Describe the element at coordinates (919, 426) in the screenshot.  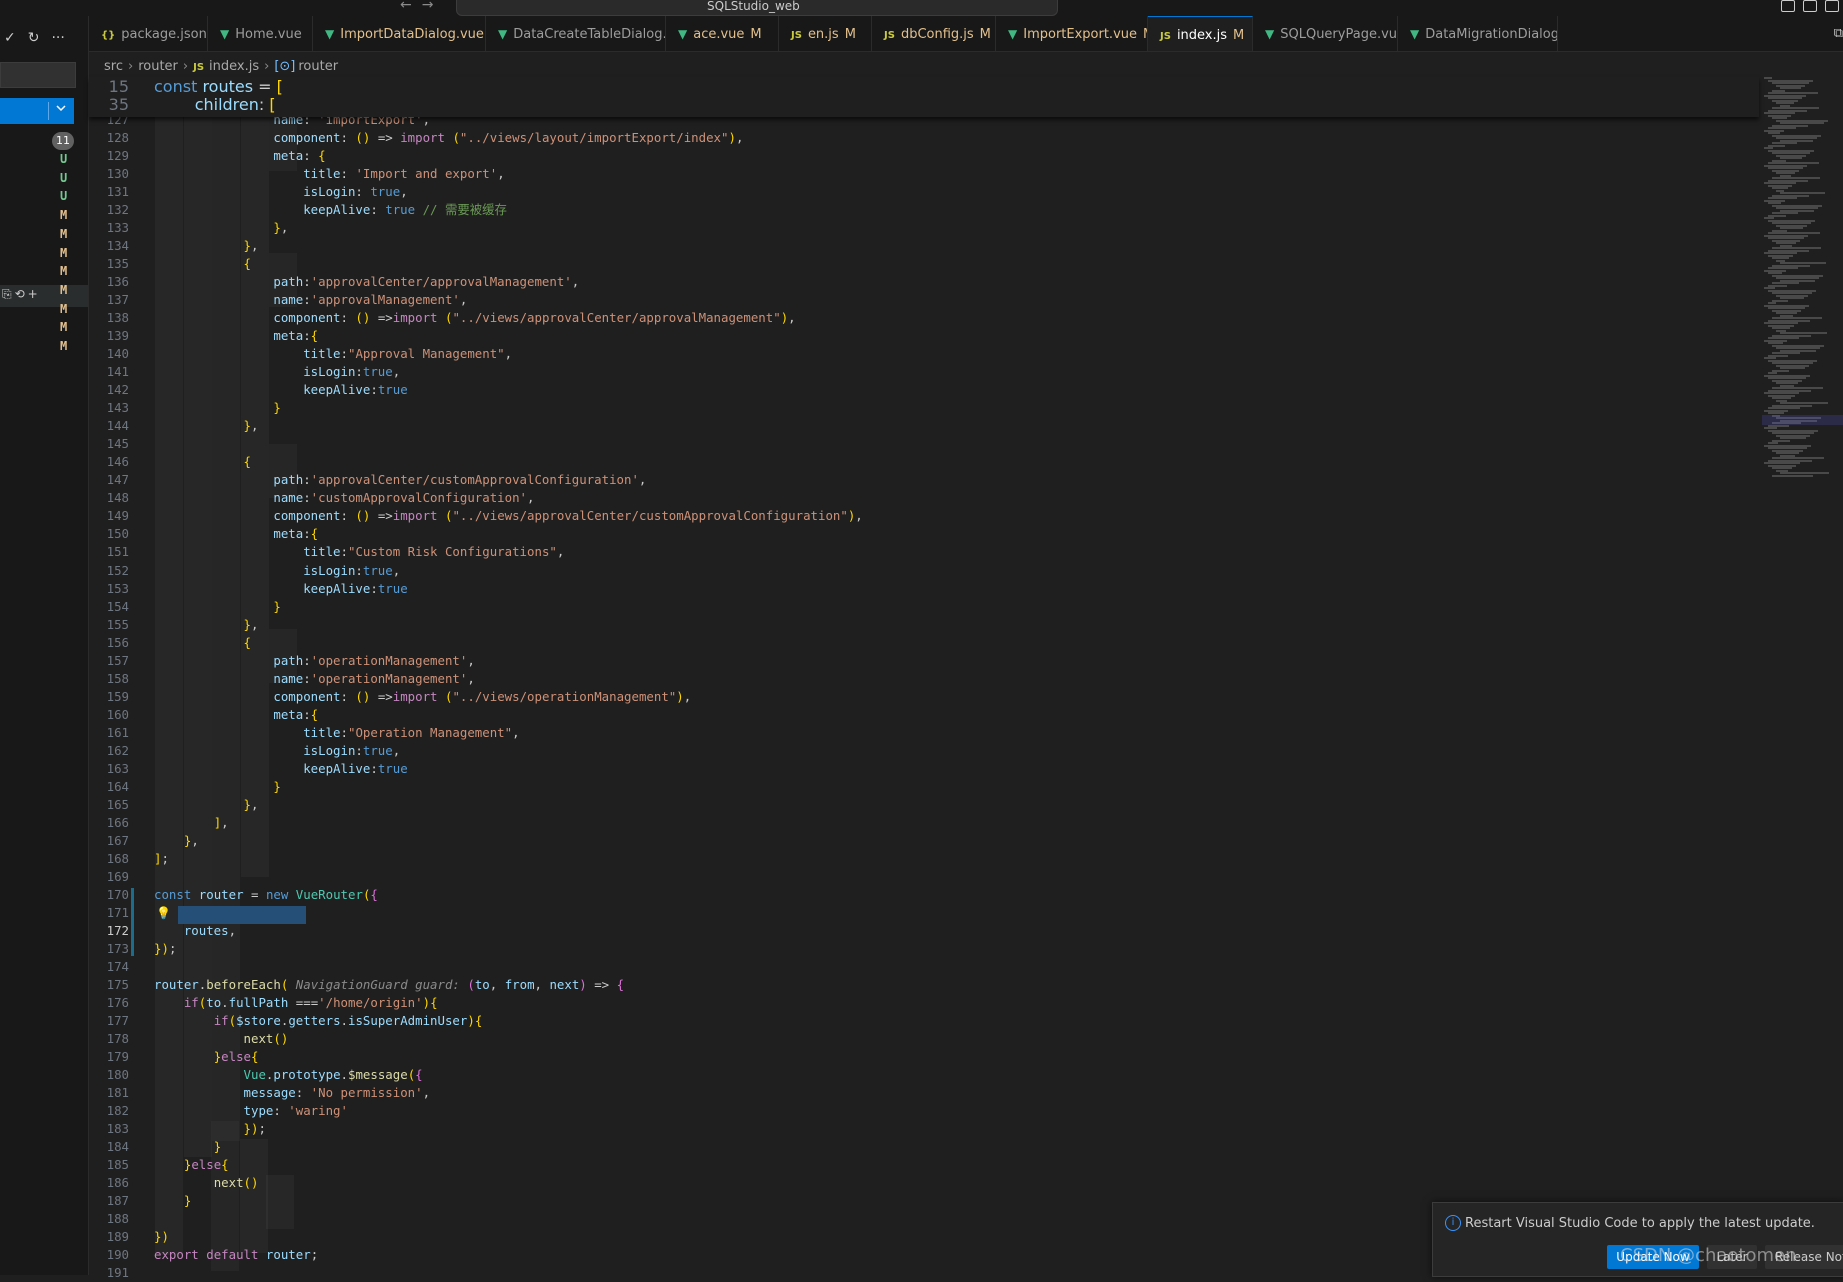
I see `code-line: 144 },` at that location.